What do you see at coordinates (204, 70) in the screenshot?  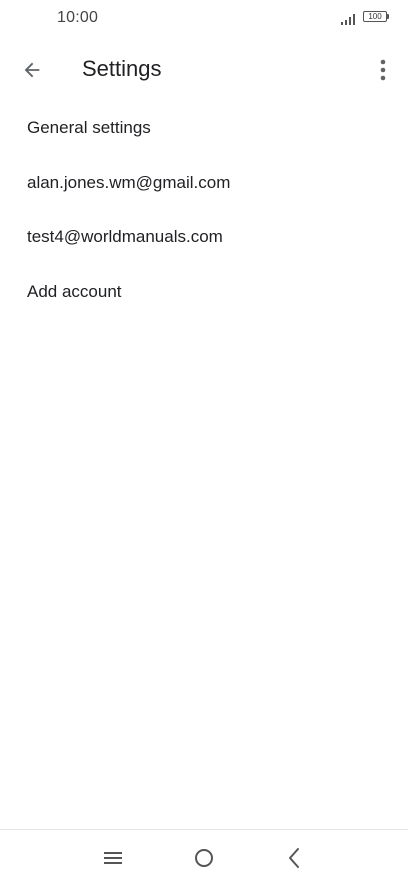 I see `app-bar: Settings` at bounding box center [204, 70].